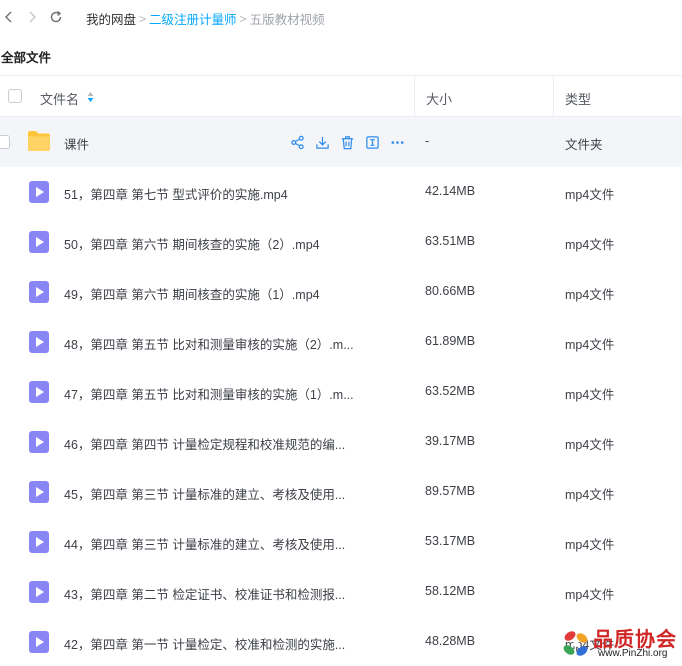 This screenshot has width=682, height=666. I want to click on file-size: 53.17MB, so click(450, 541).